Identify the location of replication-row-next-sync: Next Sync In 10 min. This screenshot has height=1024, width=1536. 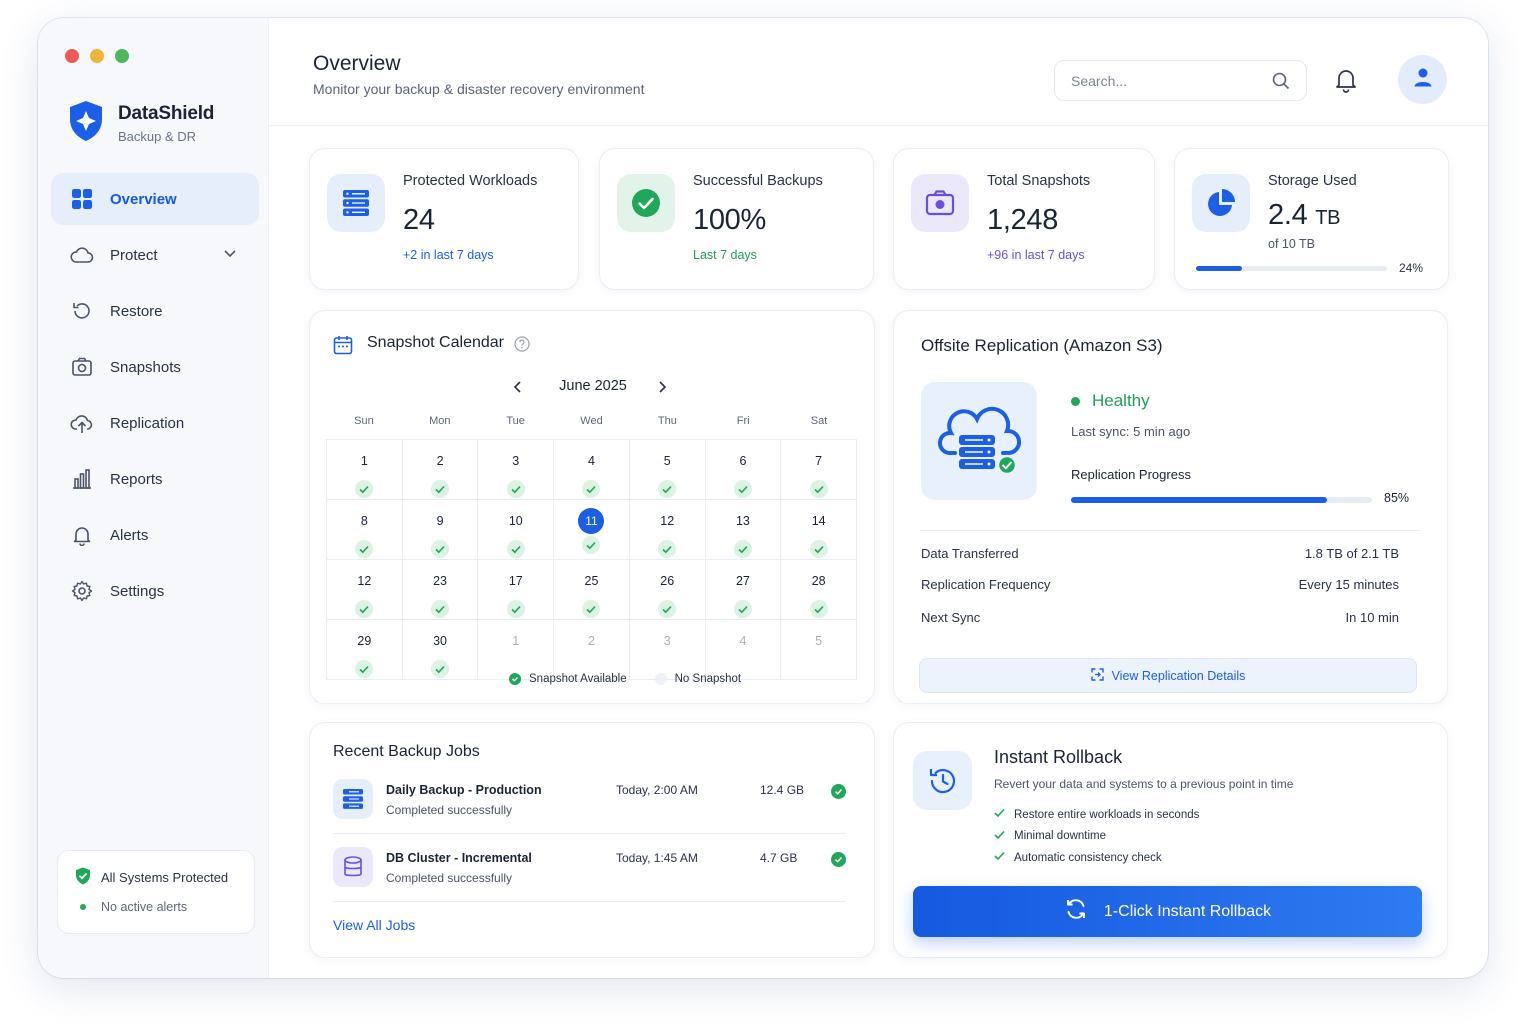
(1160, 617).